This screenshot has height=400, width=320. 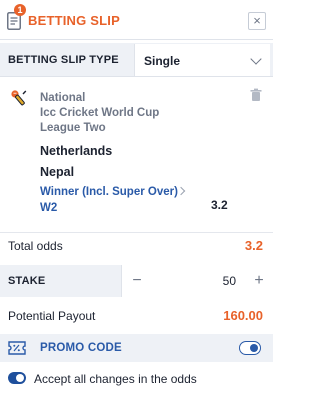 I want to click on bet-odds: 3.2, so click(x=219, y=205).